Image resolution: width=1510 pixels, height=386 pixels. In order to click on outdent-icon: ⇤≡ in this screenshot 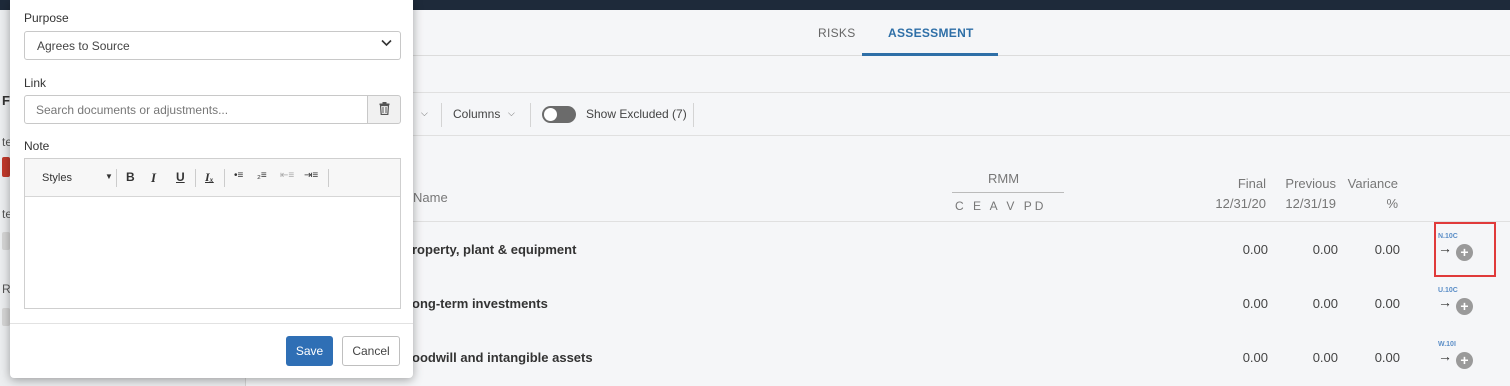, I will do `click(287, 175)`.